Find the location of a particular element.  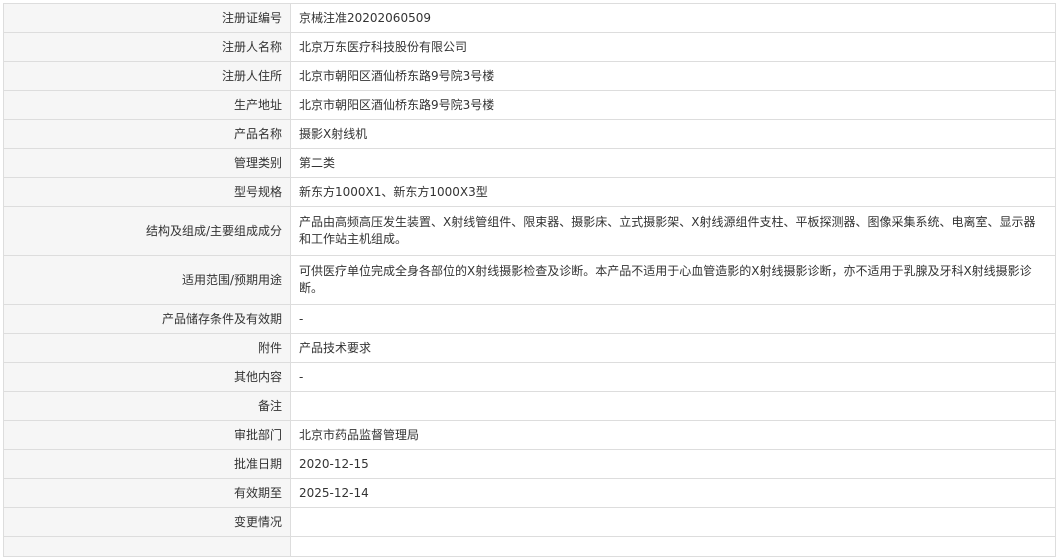

table-row: 批准日期 2020-12-15 is located at coordinates (529, 464).